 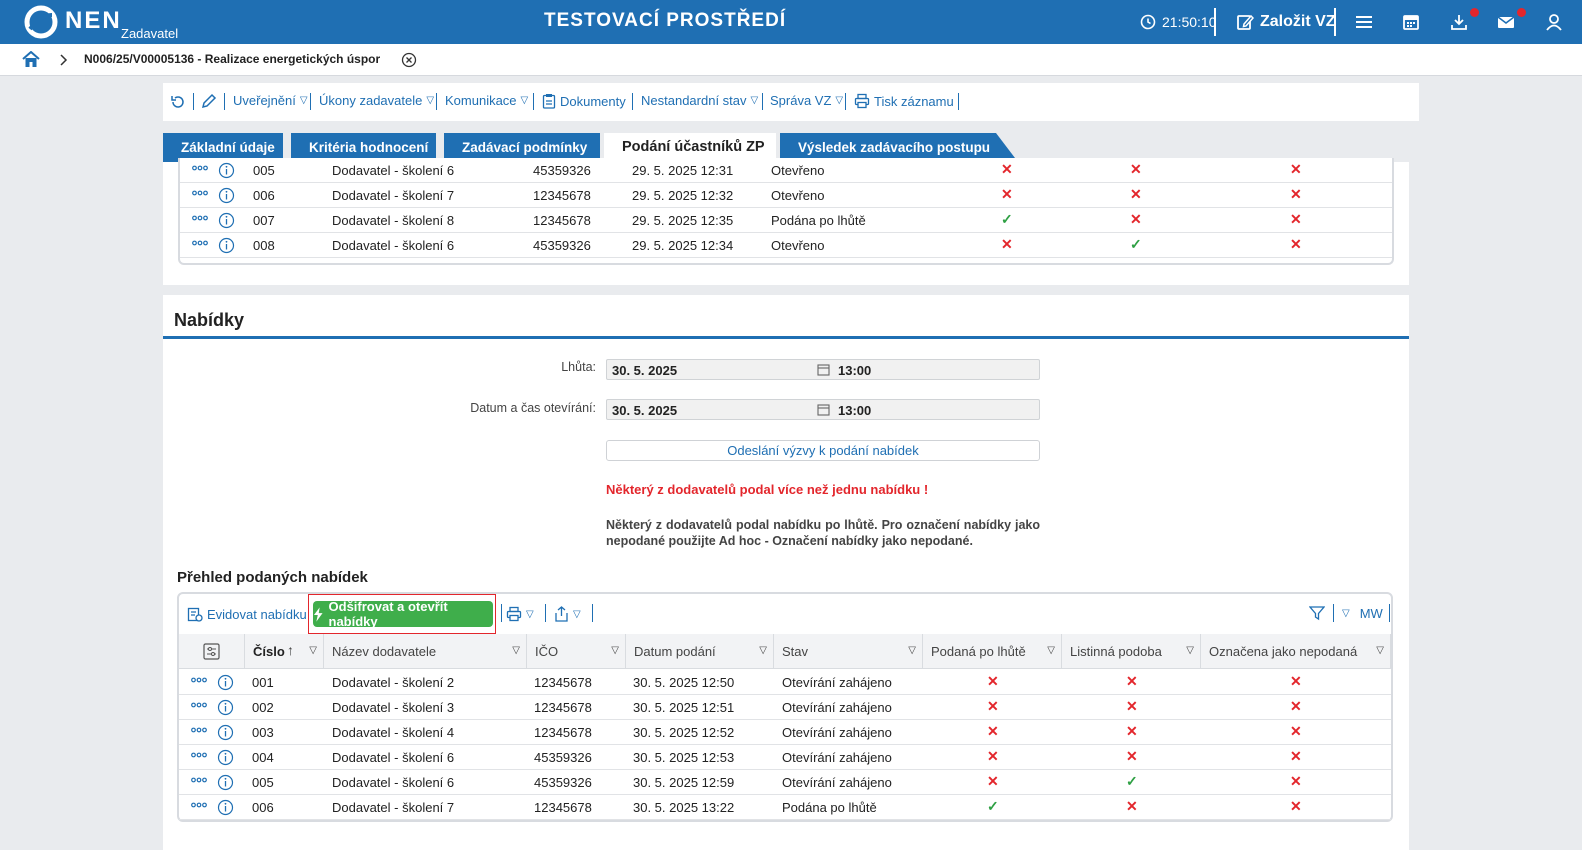 I want to click on new-vz-button: Založit VZ, so click(x=1286, y=22).